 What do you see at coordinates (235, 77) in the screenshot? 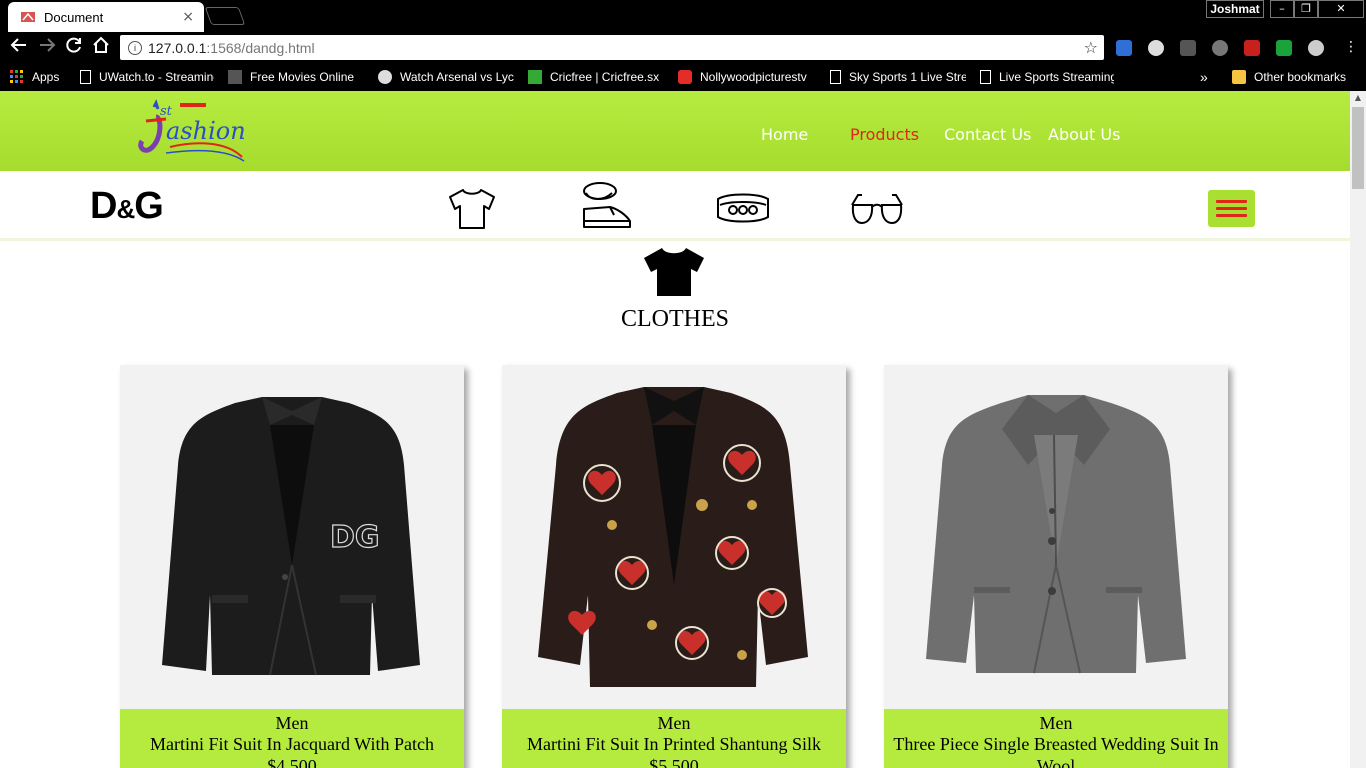
I see `film-icon` at bounding box center [235, 77].